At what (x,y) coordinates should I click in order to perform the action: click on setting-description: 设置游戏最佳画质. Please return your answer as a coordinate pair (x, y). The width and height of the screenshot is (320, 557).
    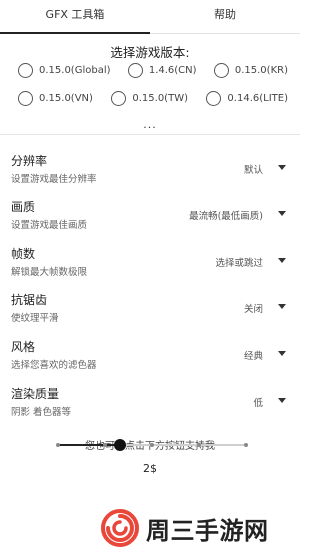
    Looking at the image, I should click on (49, 225).